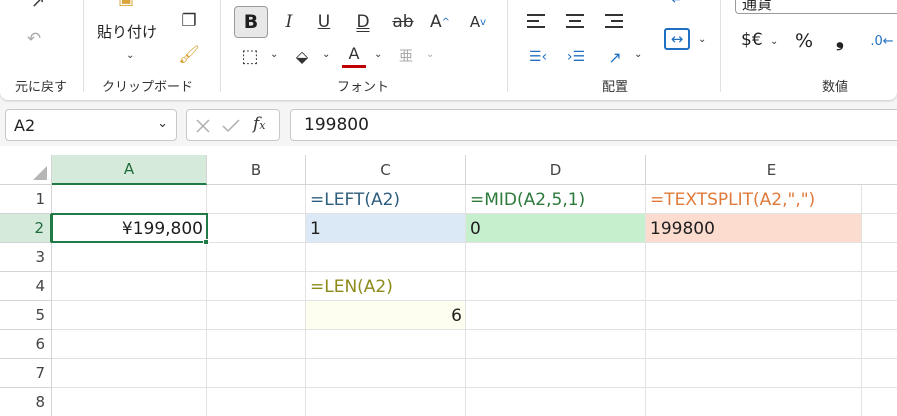  Describe the element at coordinates (302, 56) in the screenshot. I see `fill-color-icon: ⬙` at that location.